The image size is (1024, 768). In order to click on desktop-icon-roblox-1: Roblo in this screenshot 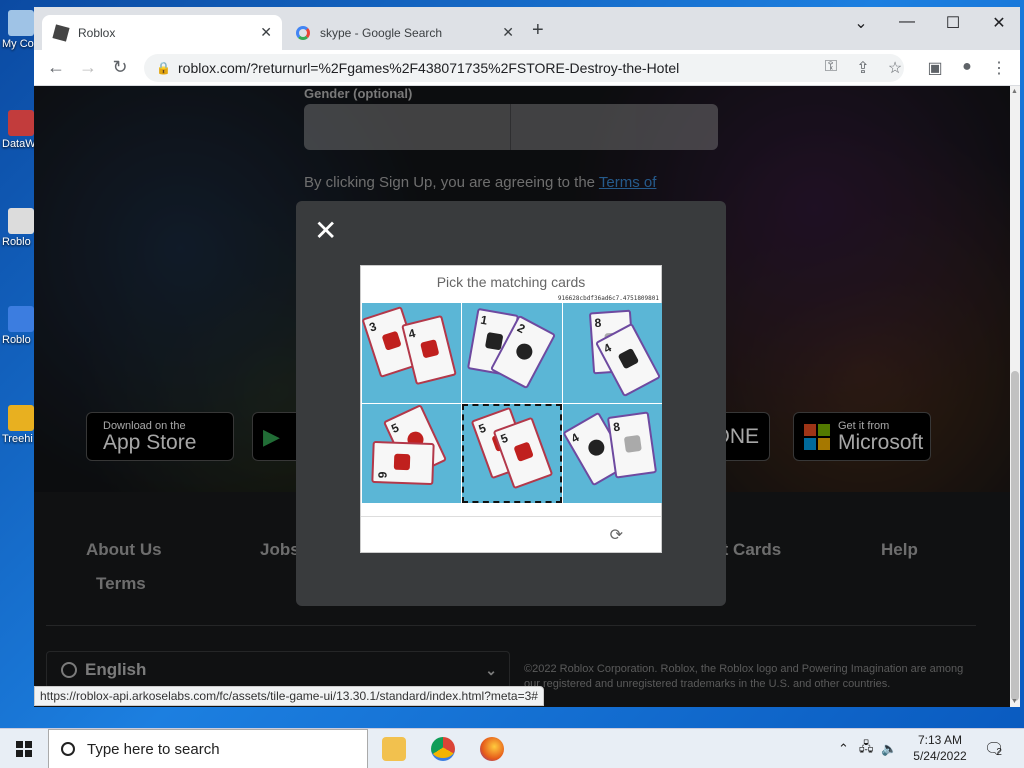, I will do `click(19, 228)`.